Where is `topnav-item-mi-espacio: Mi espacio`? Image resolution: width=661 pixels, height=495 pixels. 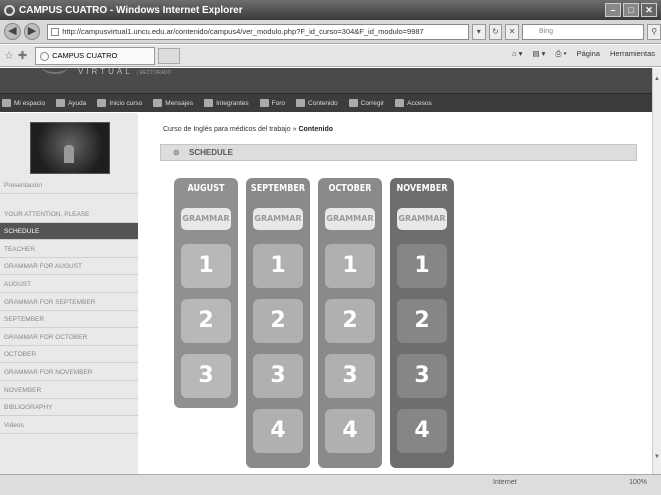 topnav-item-mi-espacio: Mi espacio is located at coordinates (23, 103).